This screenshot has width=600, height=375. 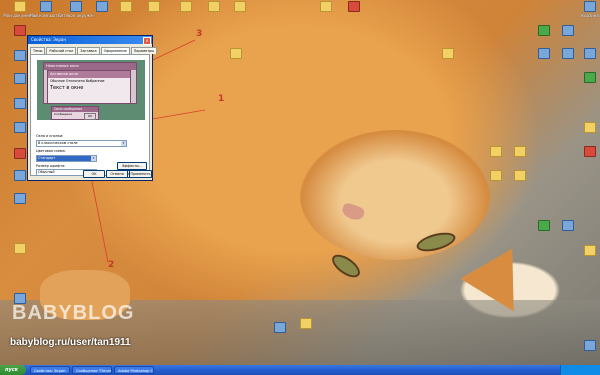 What do you see at coordinates (395, 195) in the screenshot?
I see `wallpaper-cat-head` at bounding box center [395, 195].